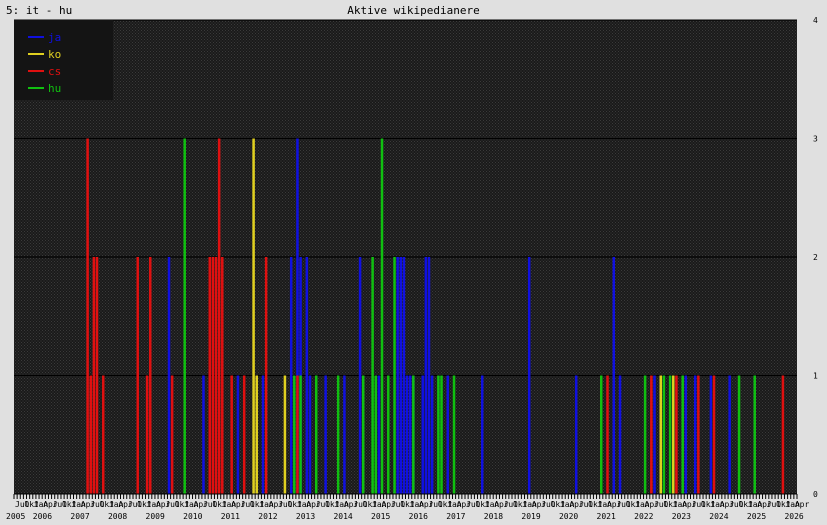  I want to click on x-month-label: Apr, so click(802, 504).